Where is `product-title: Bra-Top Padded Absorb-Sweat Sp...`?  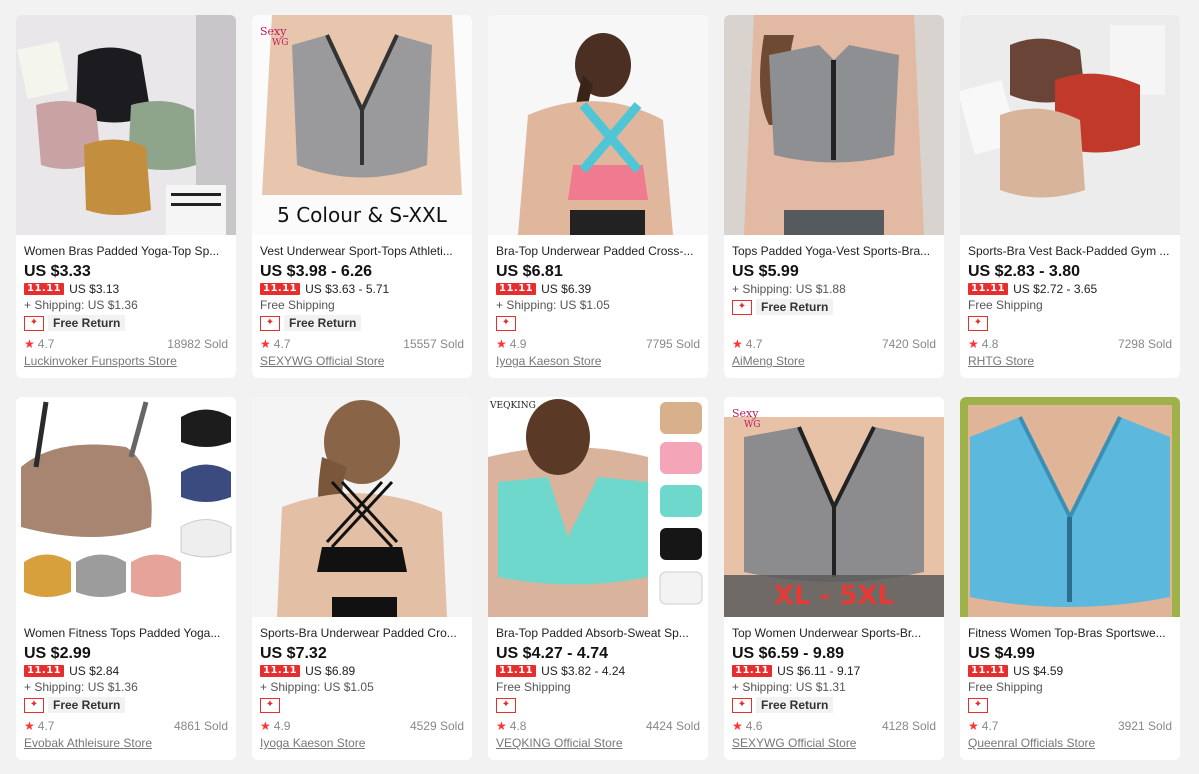 product-title: Bra-Top Padded Absorb-Sweat Sp... is located at coordinates (598, 633).